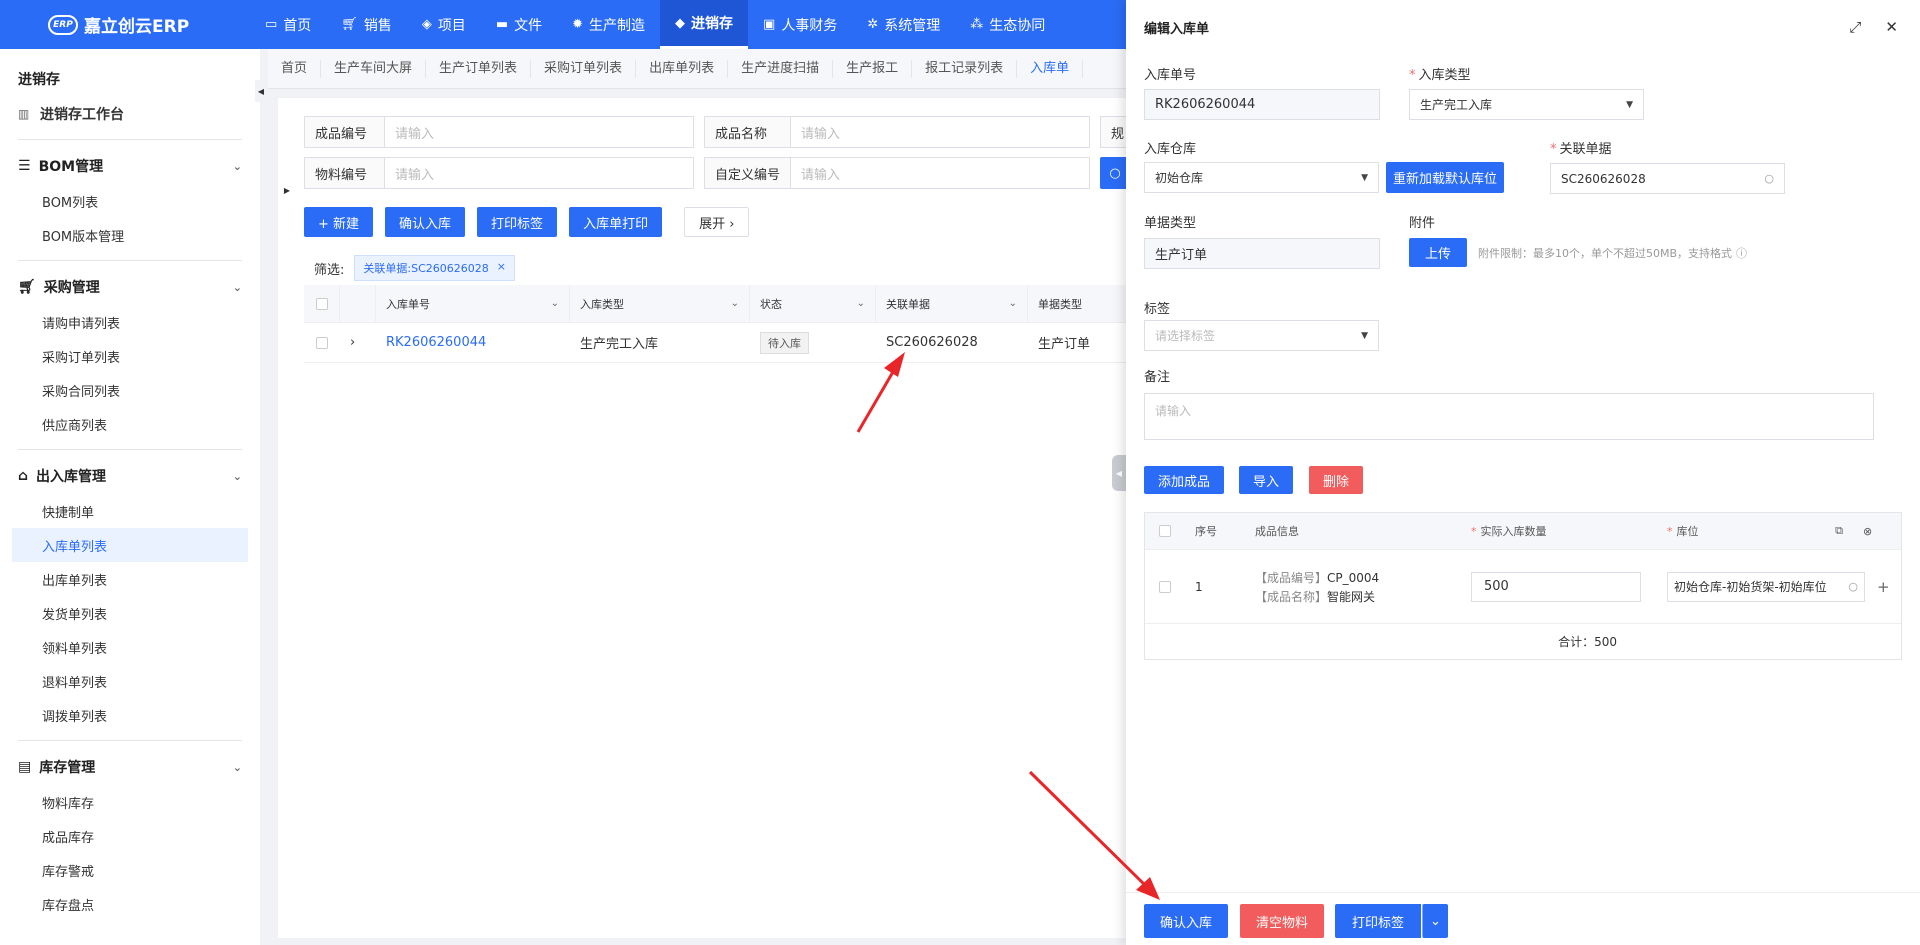 The image size is (1920, 945). Describe the element at coordinates (608, 24) in the screenshot. I see `nav-manufacturing: ✹ 生产制造` at that location.